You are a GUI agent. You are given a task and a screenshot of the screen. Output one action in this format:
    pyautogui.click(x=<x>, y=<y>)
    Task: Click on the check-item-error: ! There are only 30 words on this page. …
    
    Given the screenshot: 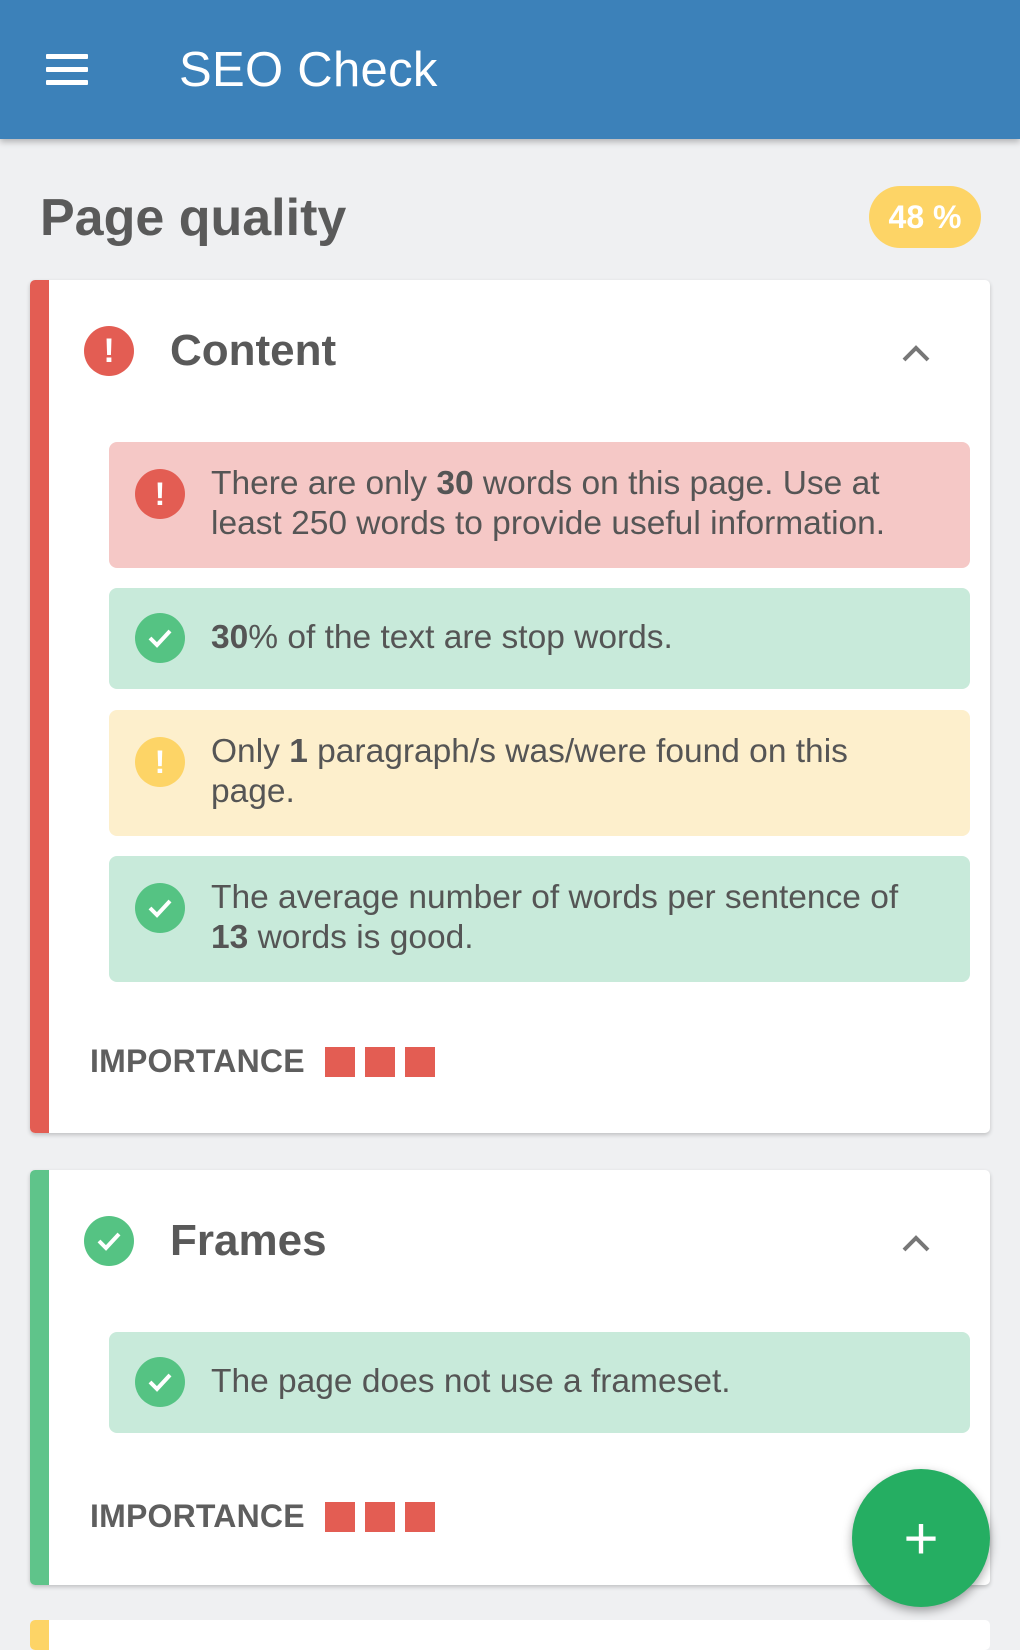 What is the action you would take?
    pyautogui.click(x=539, y=505)
    